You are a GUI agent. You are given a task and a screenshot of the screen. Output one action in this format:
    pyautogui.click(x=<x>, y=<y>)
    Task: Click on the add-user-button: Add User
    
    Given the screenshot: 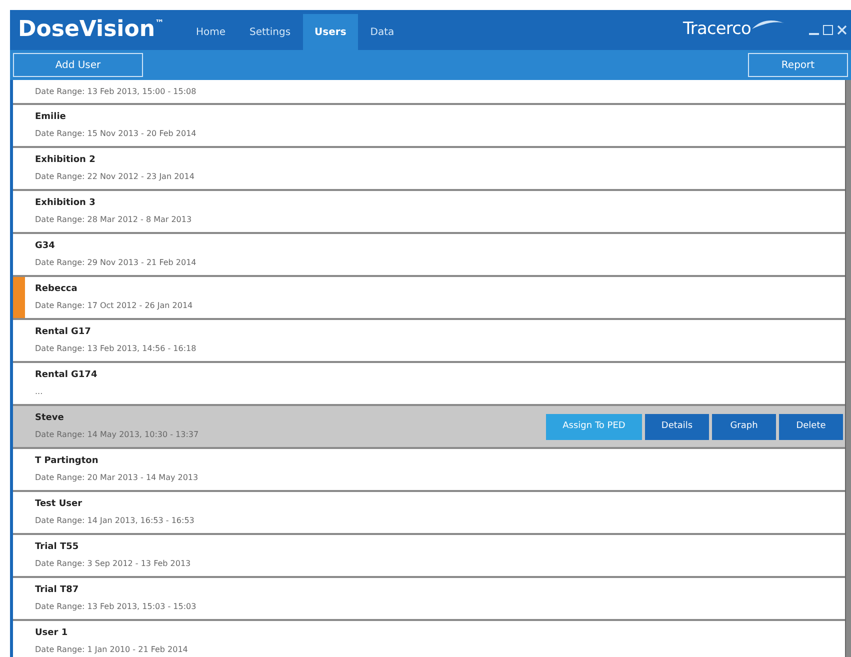 What is the action you would take?
    pyautogui.click(x=78, y=65)
    